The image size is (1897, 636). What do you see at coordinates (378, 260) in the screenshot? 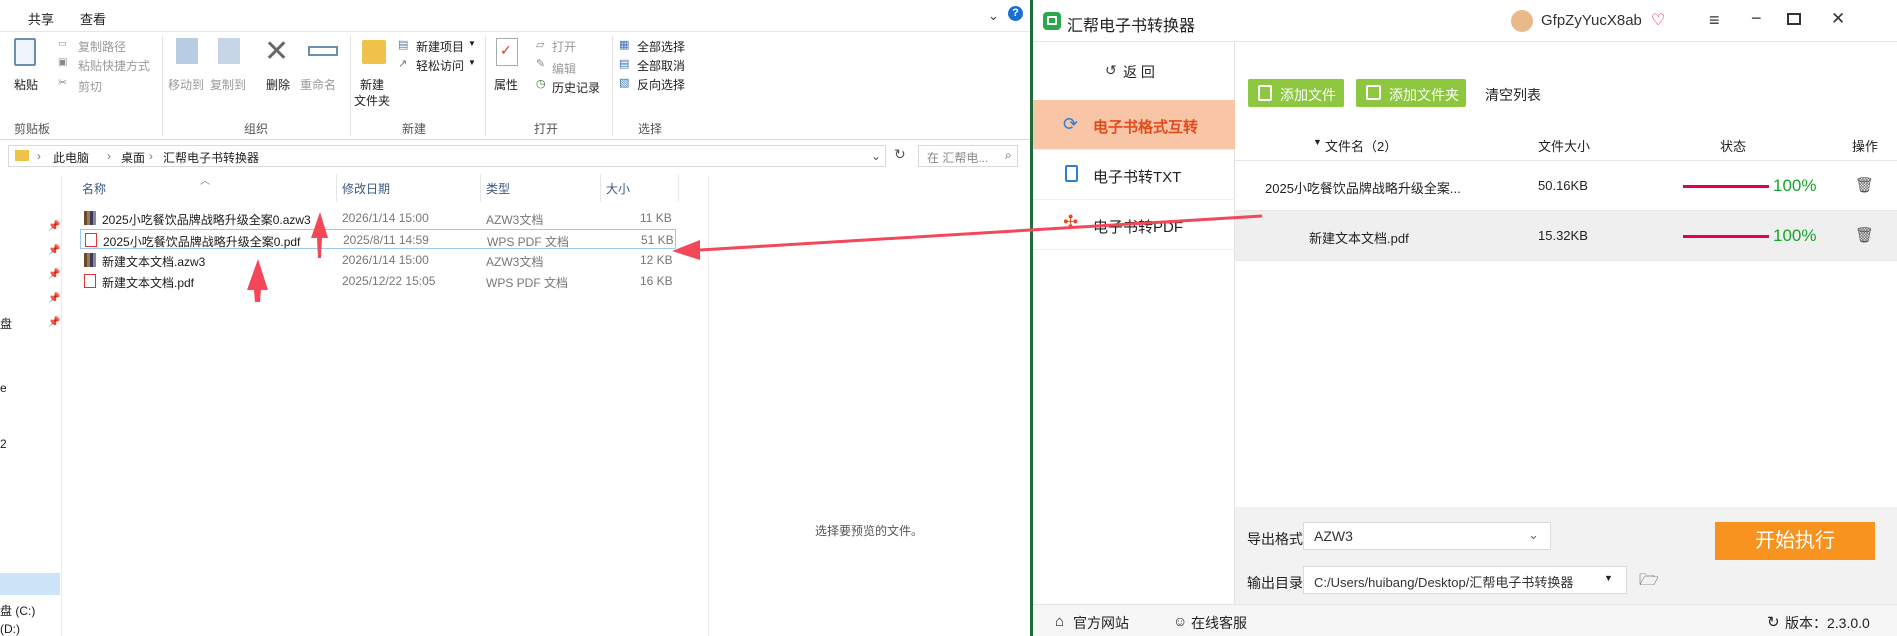
I see `file-row: 新建文本文档.azw3 2026/1/14 15:00 AZW3文档 12 KB` at bounding box center [378, 260].